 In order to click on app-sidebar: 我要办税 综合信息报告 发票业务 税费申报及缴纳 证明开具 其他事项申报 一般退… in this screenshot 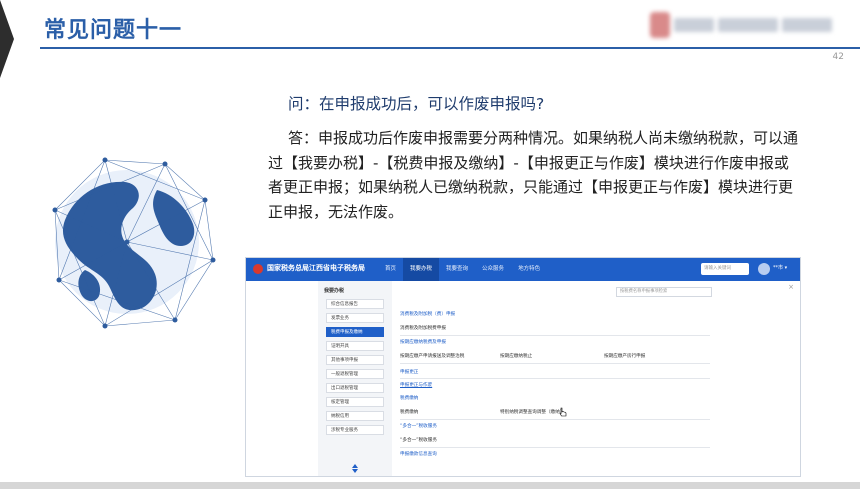, I will do `click(355, 378)`.